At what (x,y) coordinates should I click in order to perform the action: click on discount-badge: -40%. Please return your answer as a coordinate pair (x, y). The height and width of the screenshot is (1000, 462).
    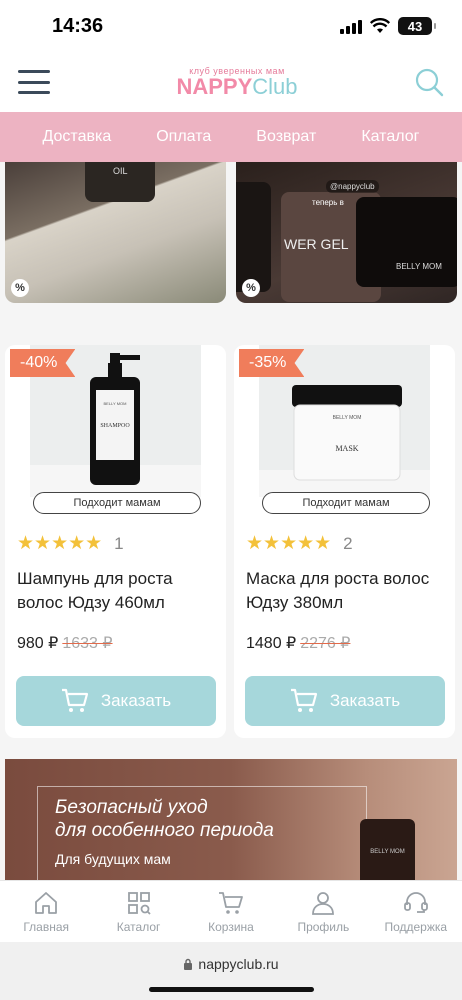
    Looking at the image, I should click on (43, 363).